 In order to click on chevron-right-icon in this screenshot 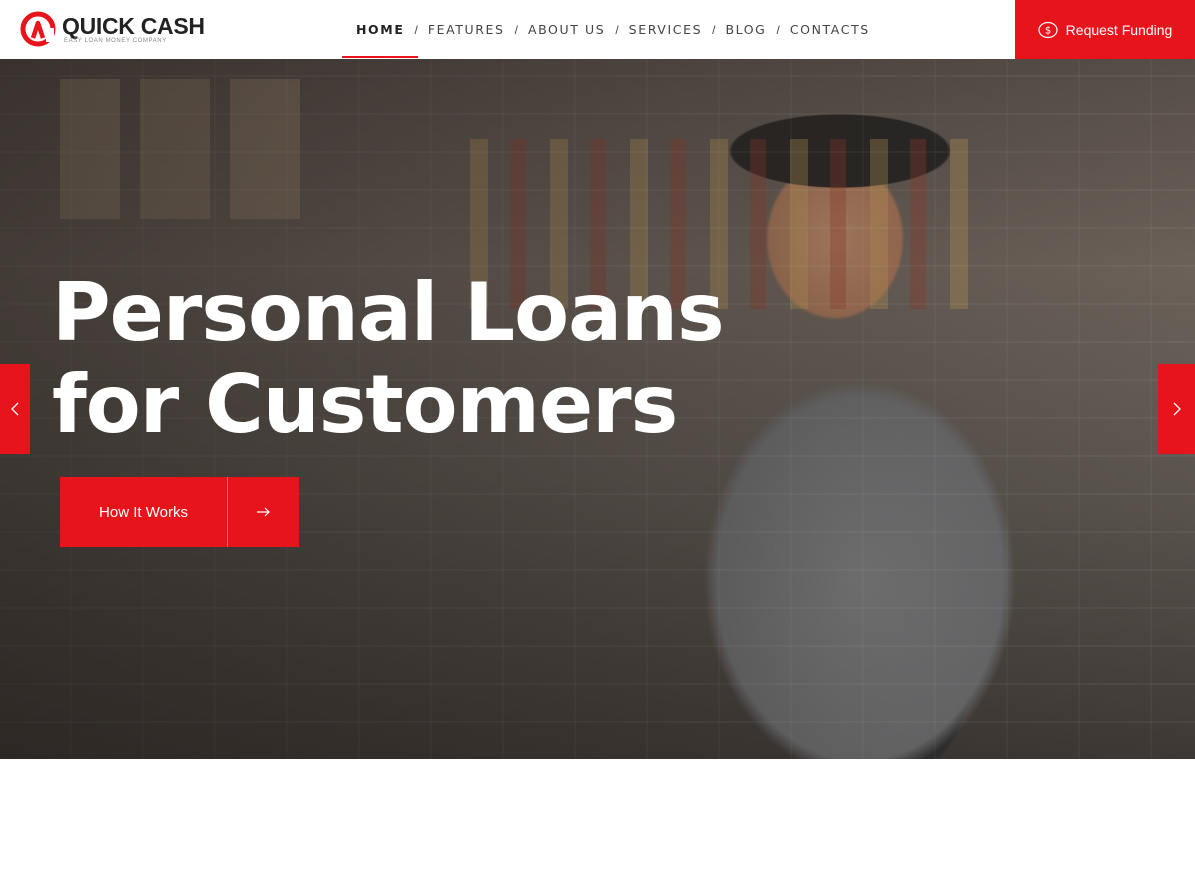, I will do `click(1177, 409)`.